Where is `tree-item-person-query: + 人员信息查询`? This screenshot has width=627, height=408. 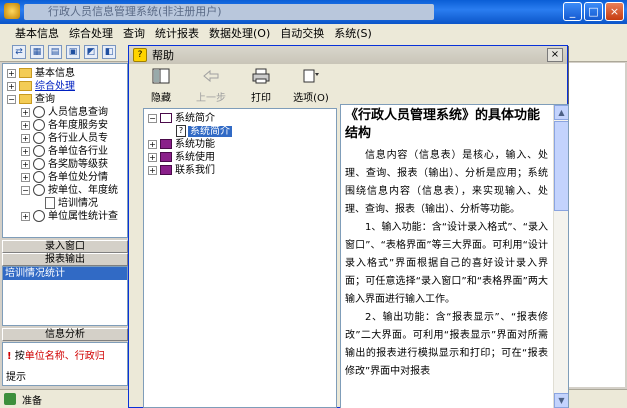 tree-item-person-query: + 人员信息查询 is located at coordinates (64, 112).